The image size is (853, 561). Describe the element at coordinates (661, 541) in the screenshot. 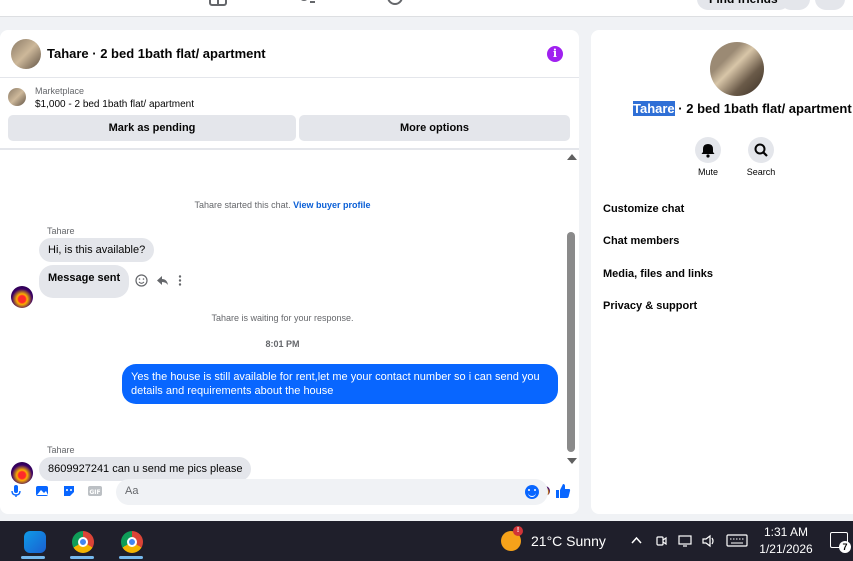

I see `meet-now-icon` at that location.